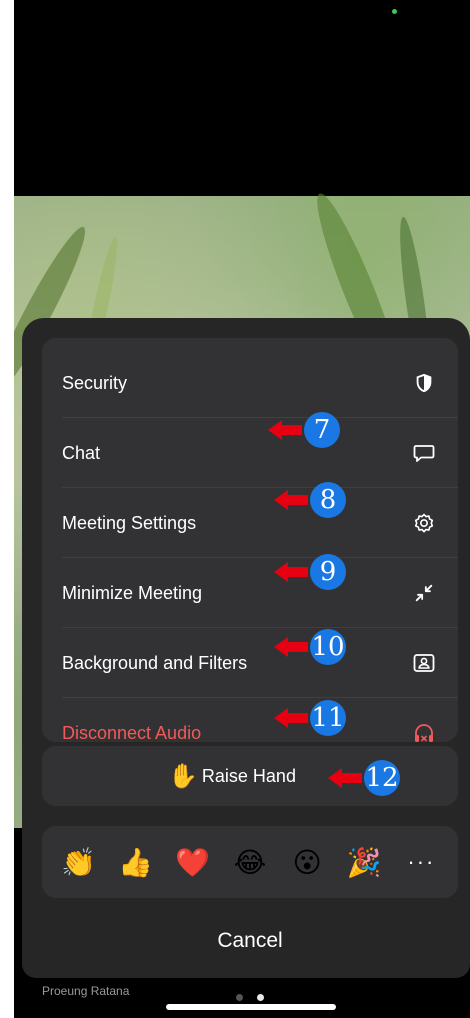  I want to click on home-indicator, so click(251, 1007).